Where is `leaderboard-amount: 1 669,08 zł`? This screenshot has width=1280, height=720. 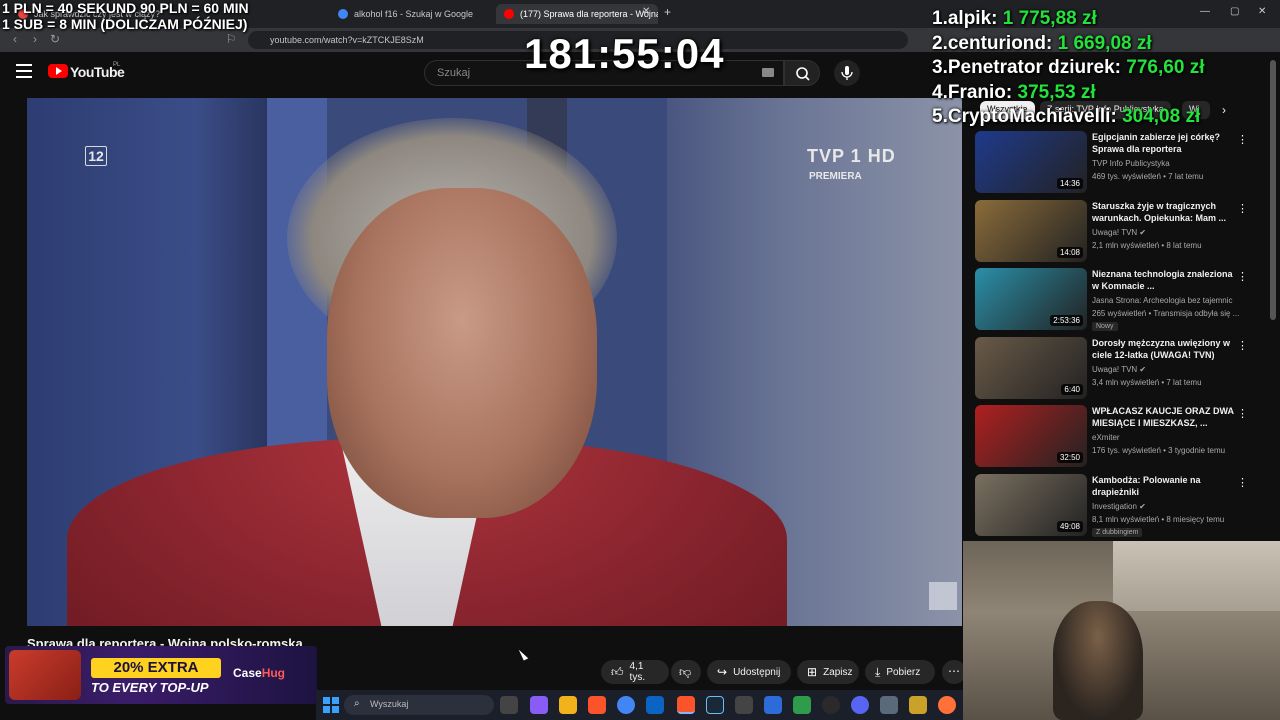
leaderboard-amount: 1 669,08 zł is located at coordinates (1104, 43).